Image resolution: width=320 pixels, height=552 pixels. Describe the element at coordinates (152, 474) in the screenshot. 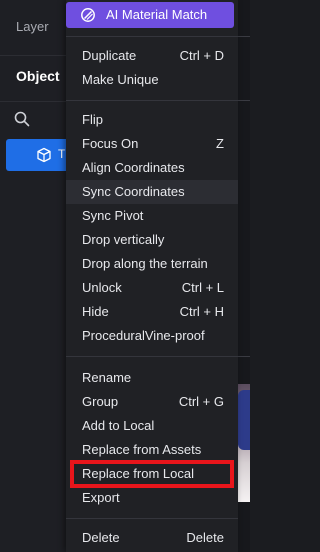

I see `annotation-highlight-box` at that location.